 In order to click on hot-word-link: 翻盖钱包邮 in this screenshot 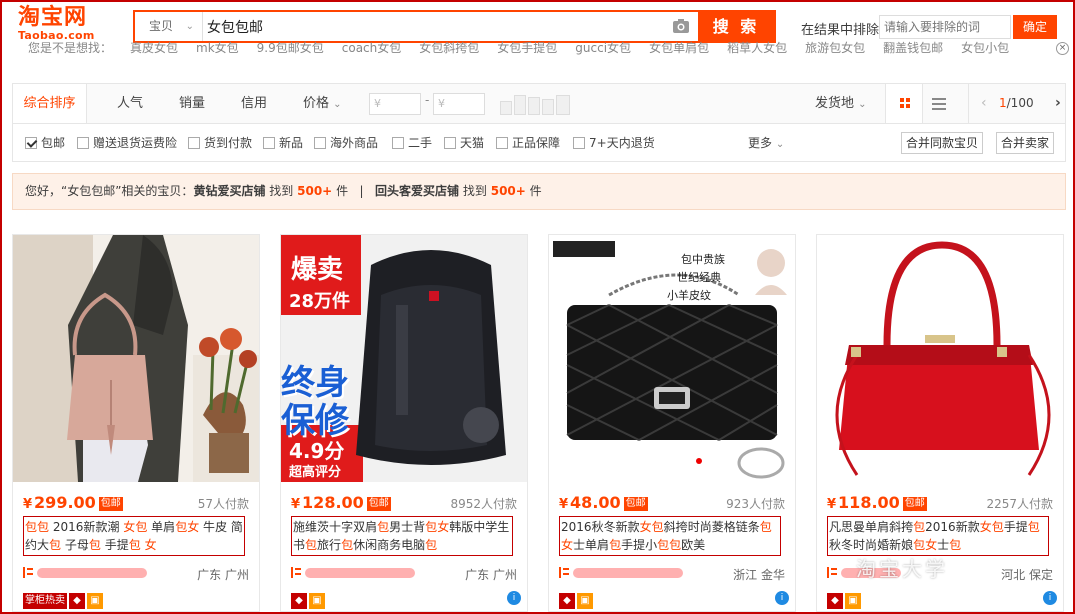, I will do `click(913, 48)`.